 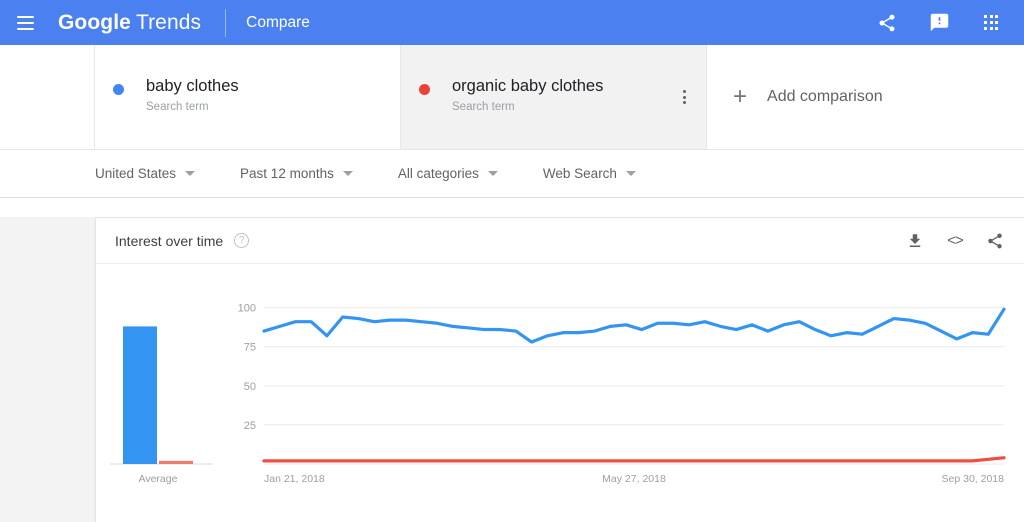 I want to click on svg-text: Jan 21, 2018, so click(x=294, y=479).